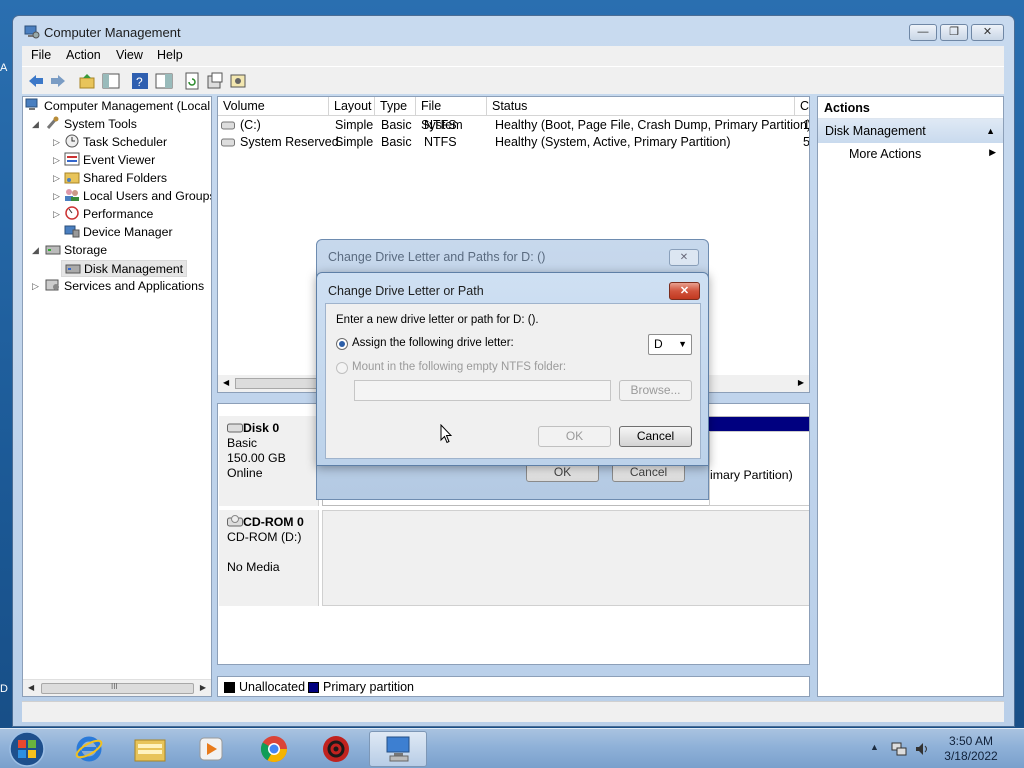  What do you see at coordinates (992, 152) in the screenshot?
I see `submenu-arrow-icon: ▶` at bounding box center [992, 152].